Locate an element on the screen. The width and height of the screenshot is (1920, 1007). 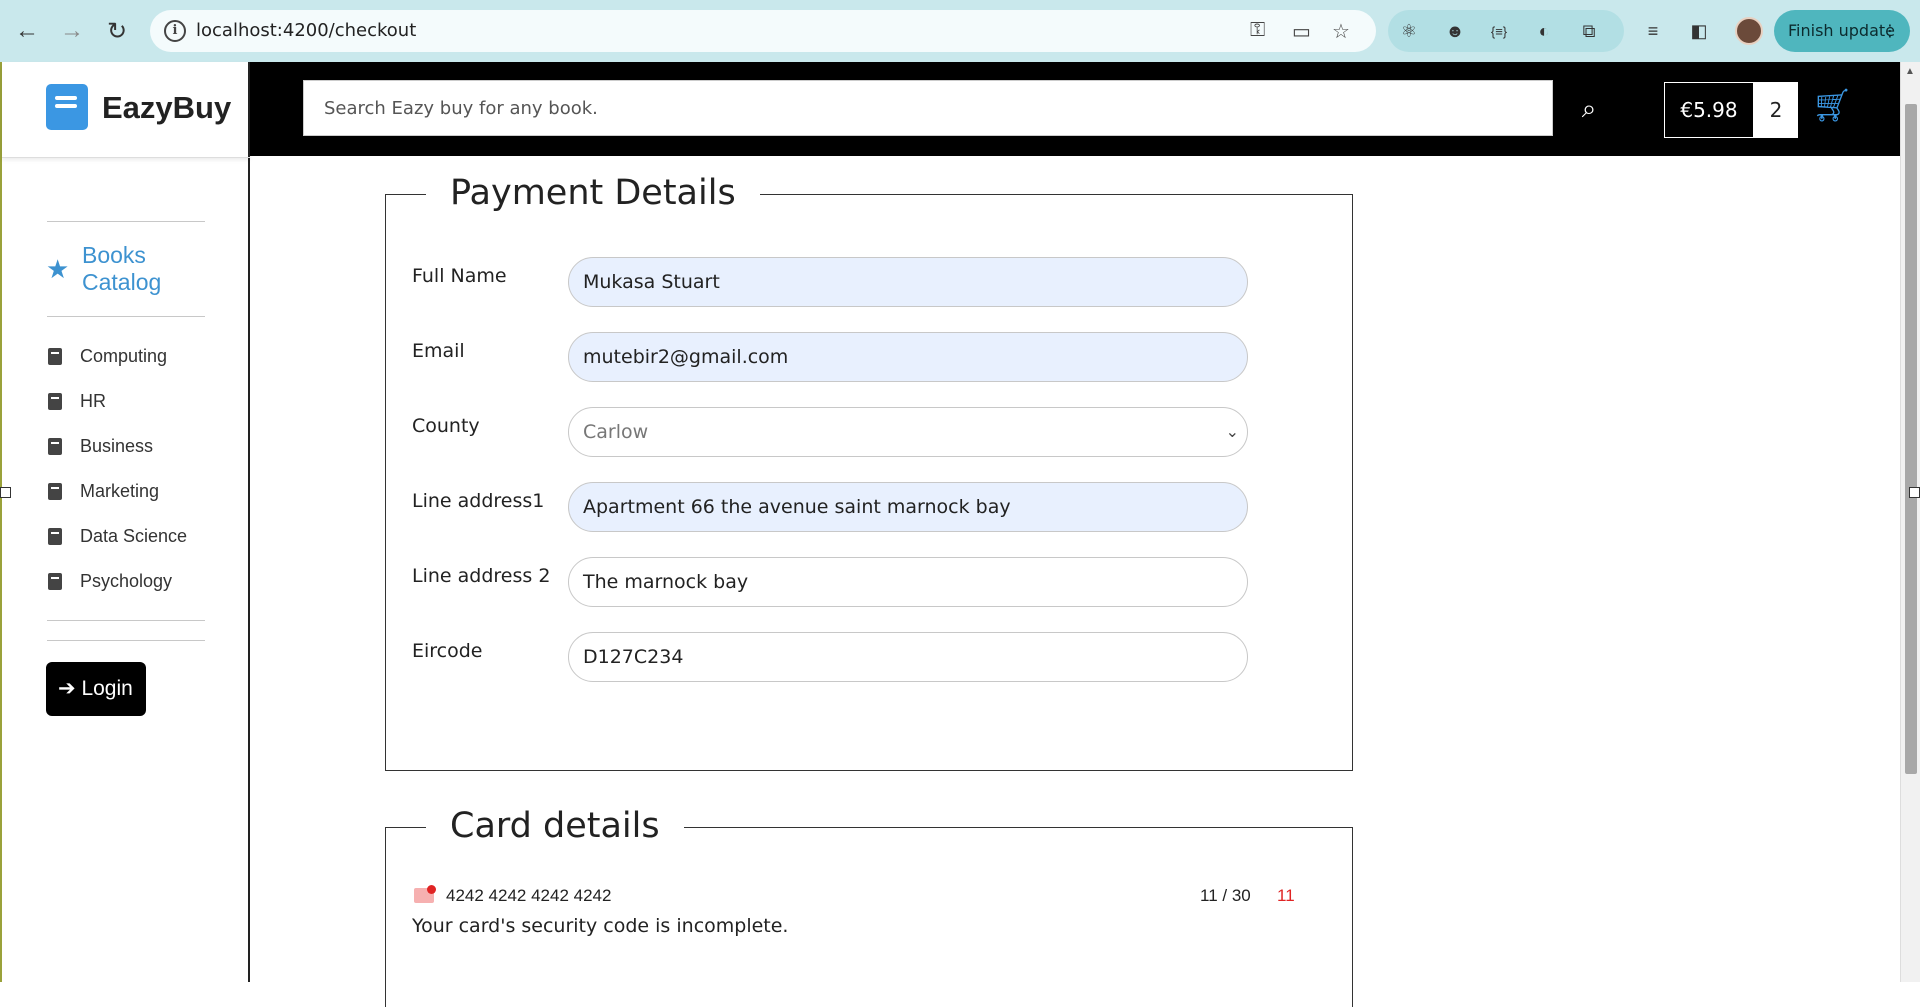
finish-update-label: Finish update is located at coordinates (1842, 30).